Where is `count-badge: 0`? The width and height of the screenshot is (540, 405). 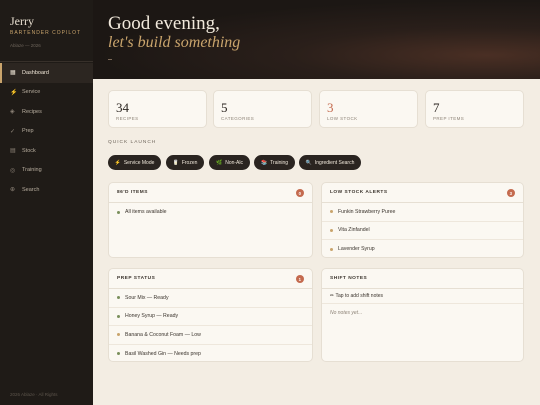
count-badge: 0 is located at coordinates (300, 193).